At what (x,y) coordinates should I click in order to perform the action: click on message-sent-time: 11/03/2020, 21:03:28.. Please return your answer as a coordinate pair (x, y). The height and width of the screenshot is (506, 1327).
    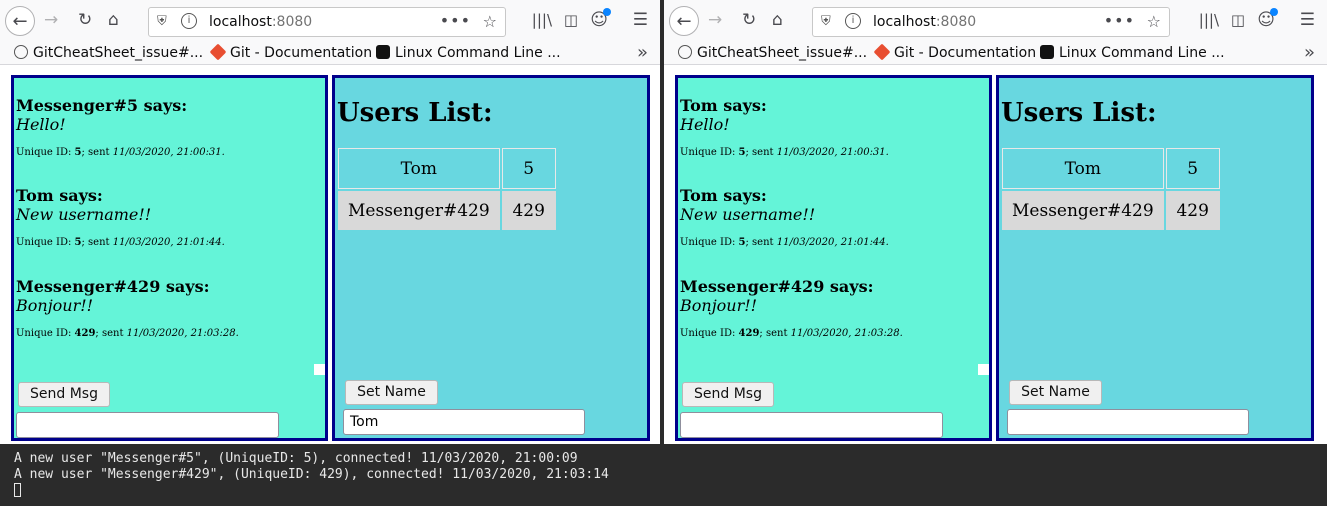
    Looking at the image, I should click on (846, 333).